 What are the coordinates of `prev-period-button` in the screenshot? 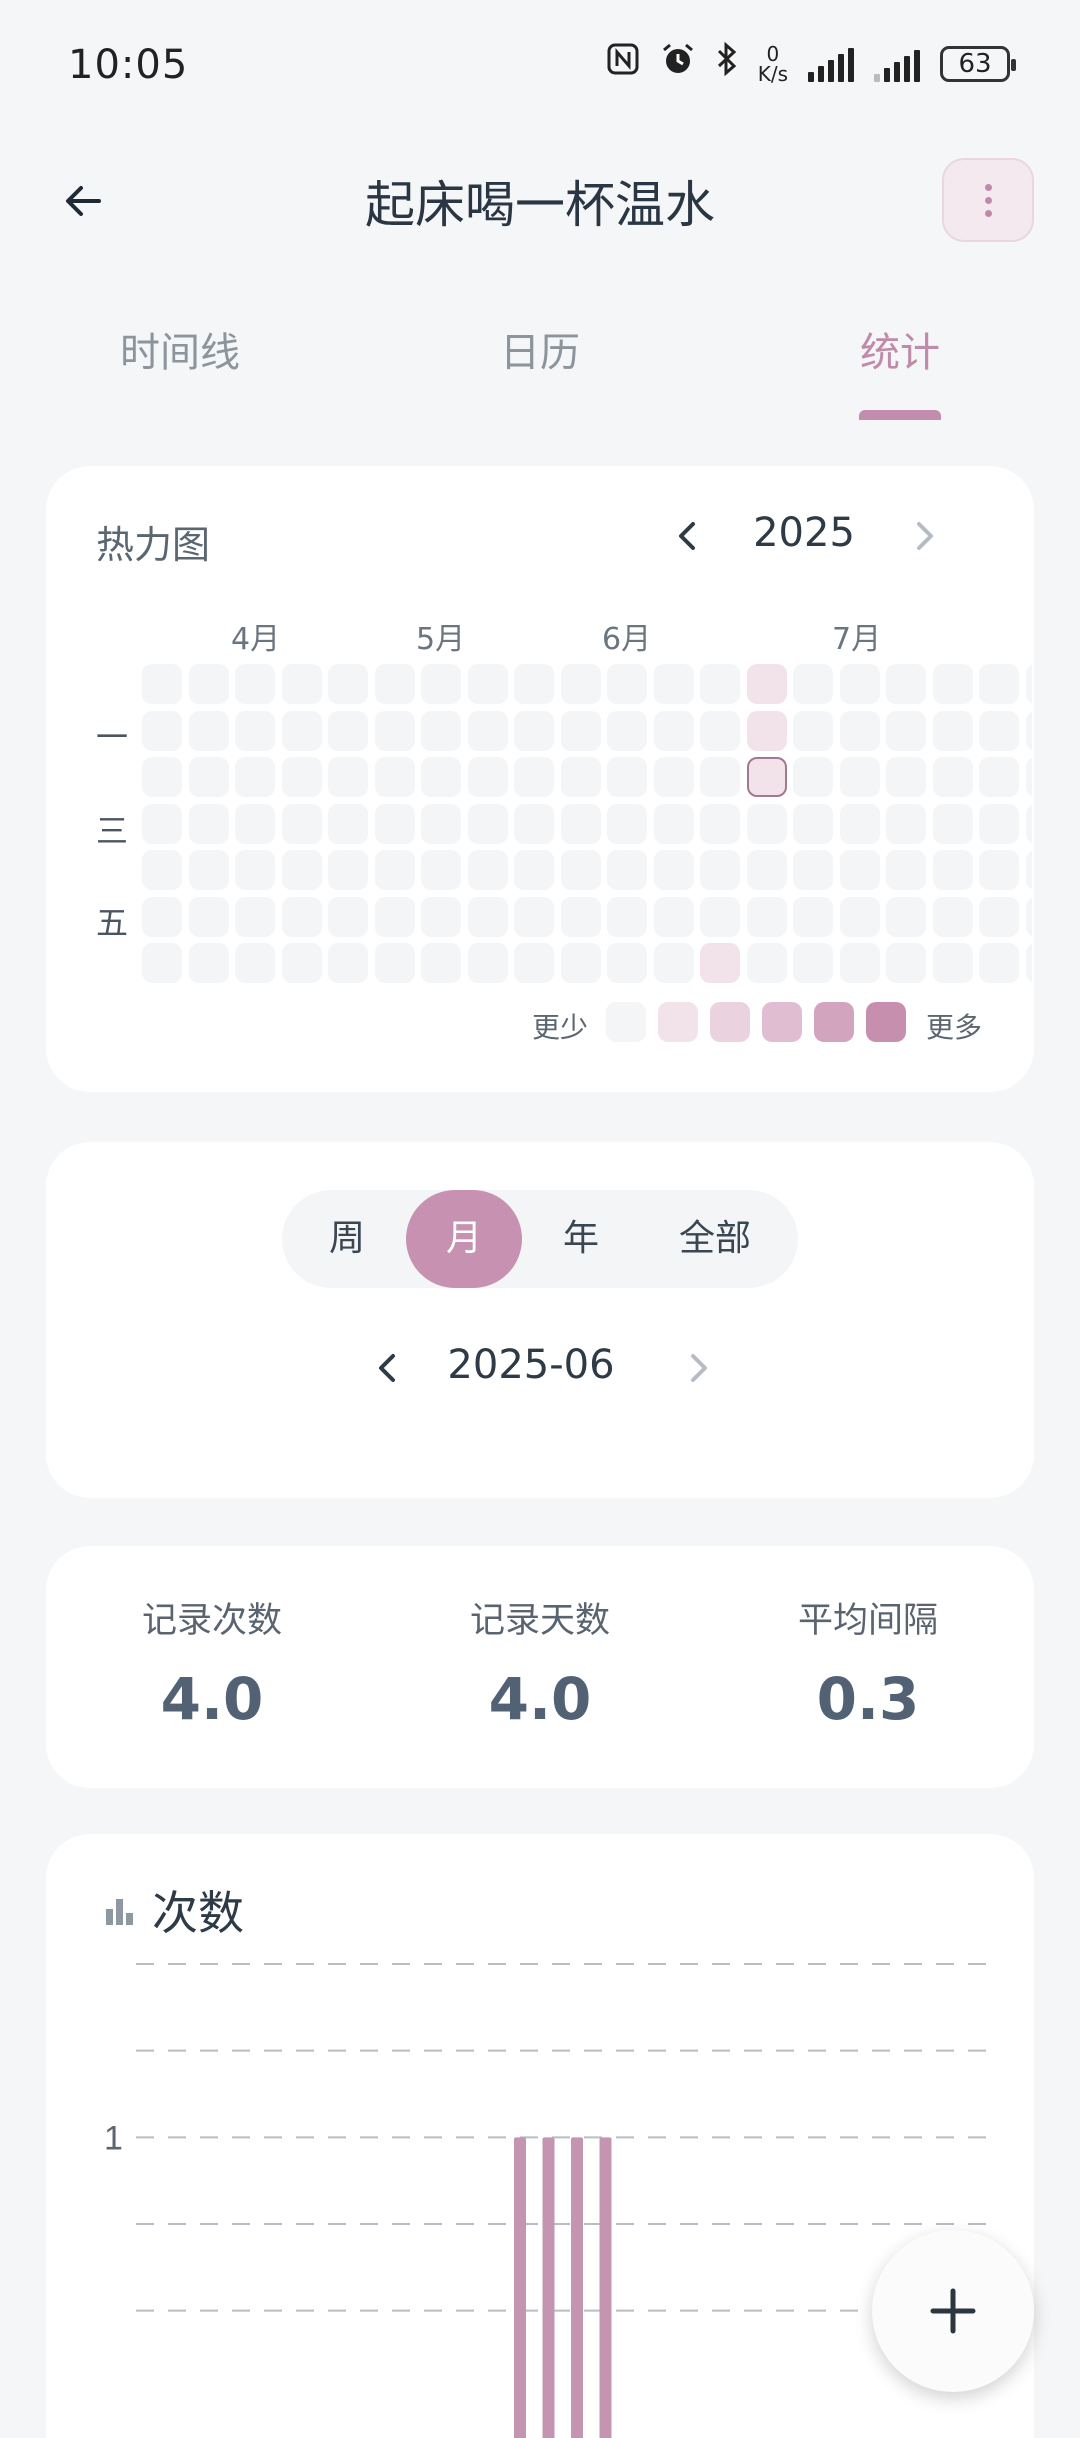 It's located at (388, 1368).